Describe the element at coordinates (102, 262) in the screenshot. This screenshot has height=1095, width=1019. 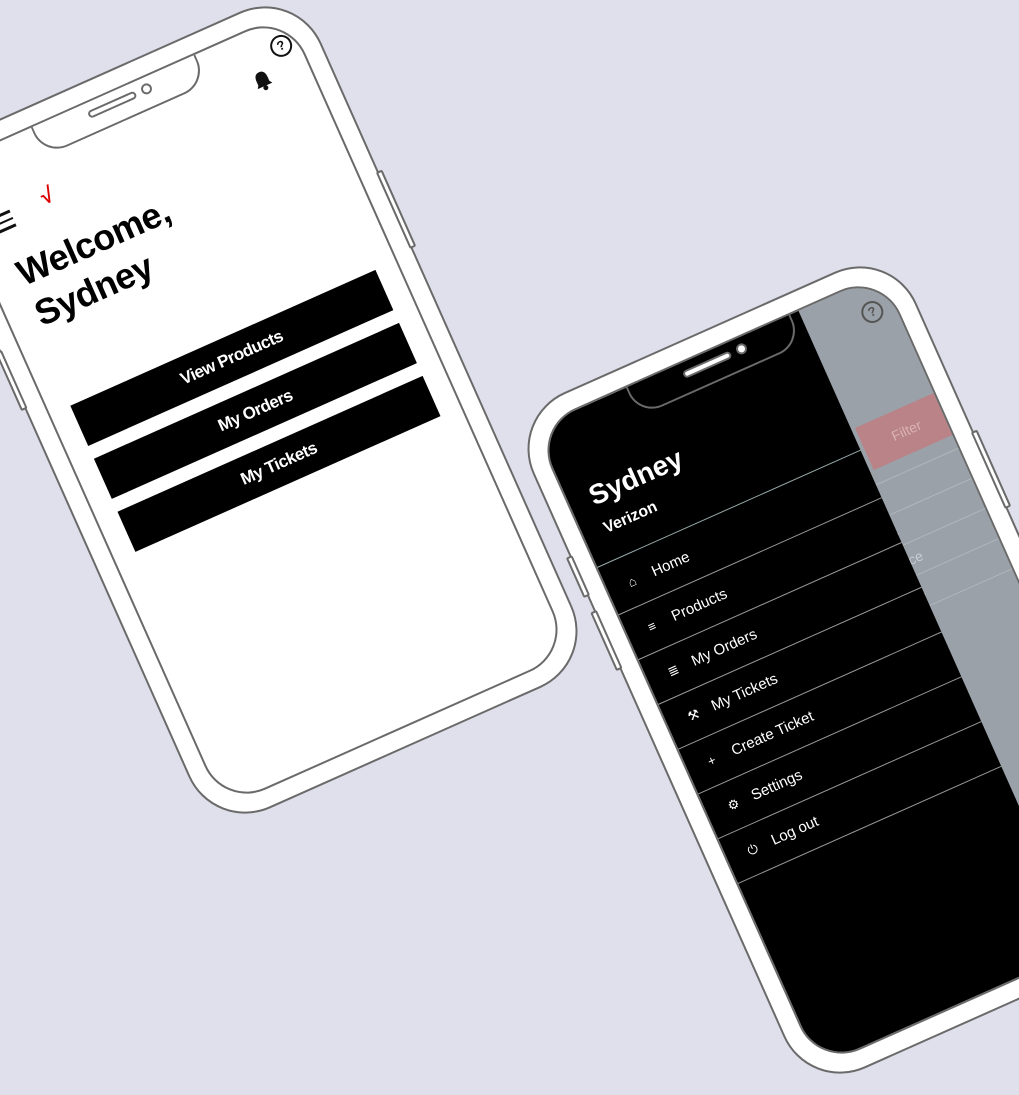
I see `welcome-heading: Welcome, Sydney` at that location.